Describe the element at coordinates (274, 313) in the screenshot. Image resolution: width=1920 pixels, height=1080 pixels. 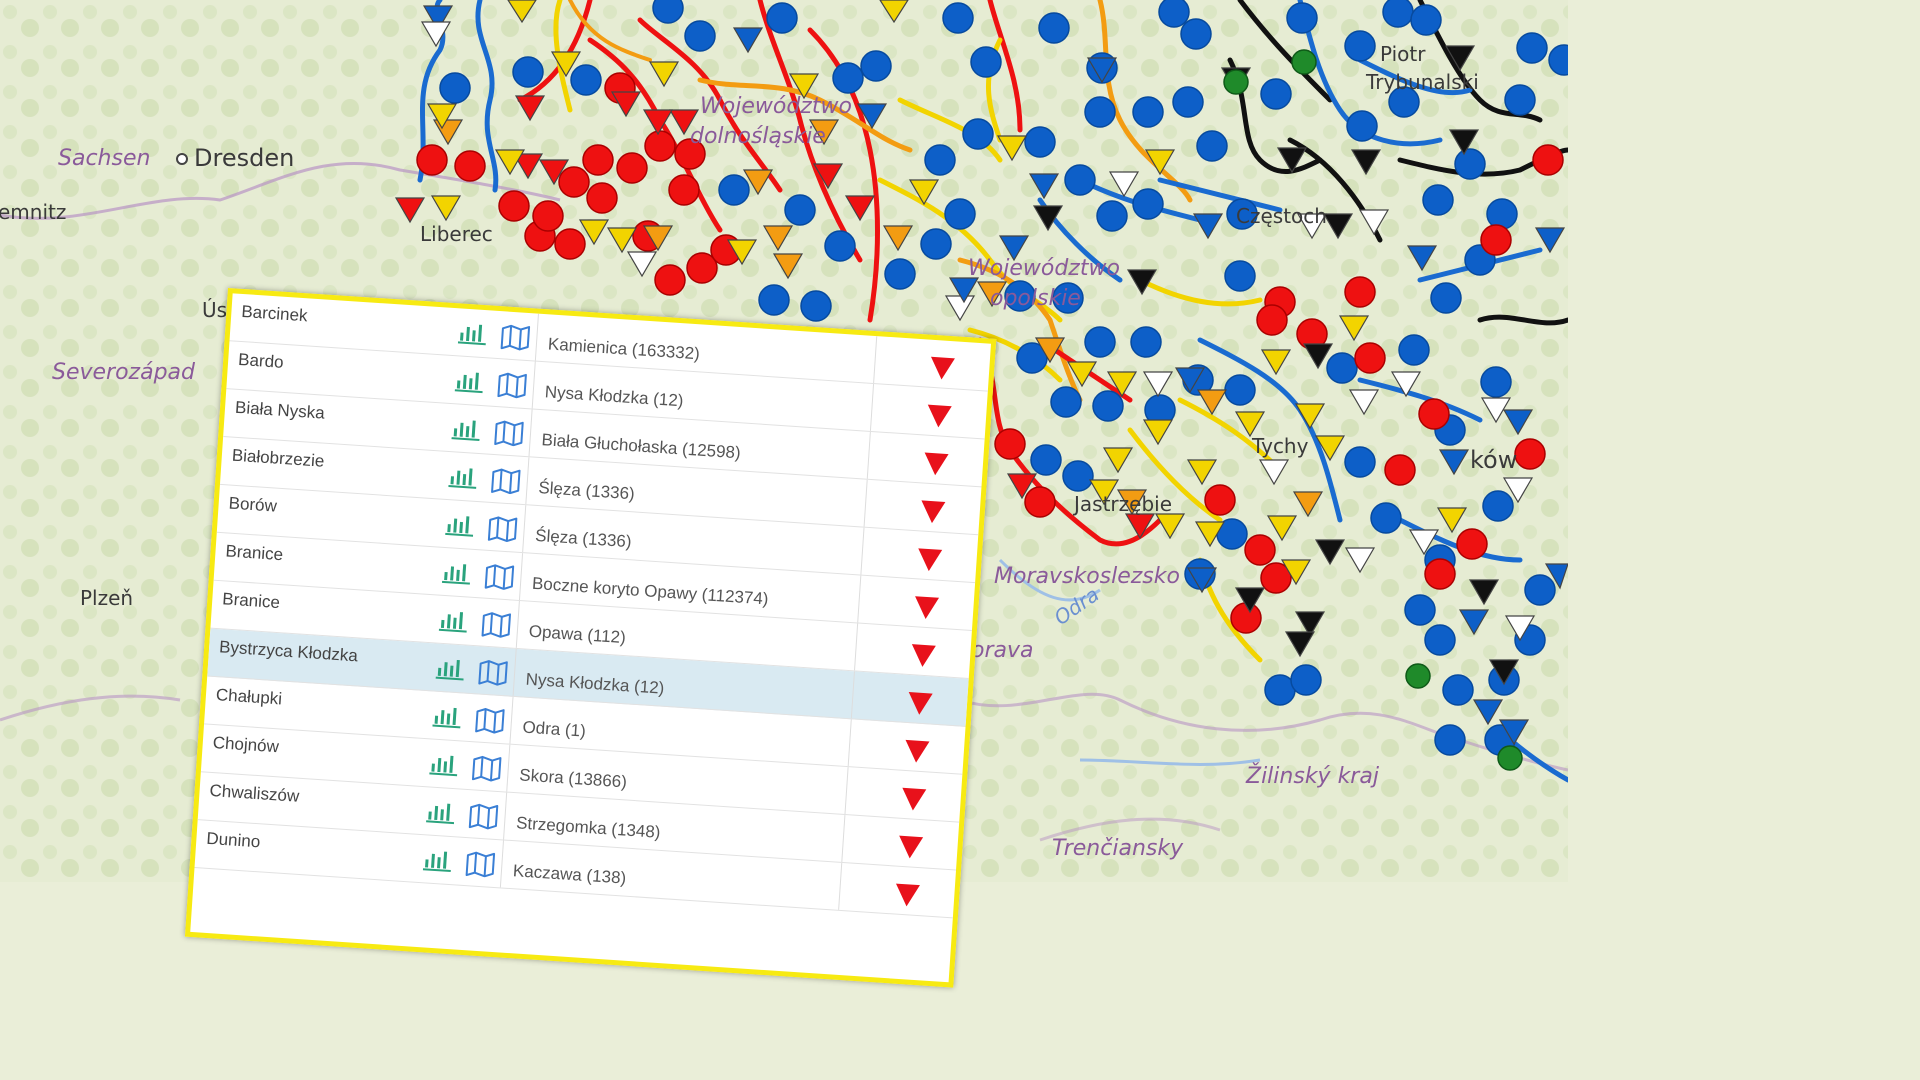
I see `station-name: Barcinek` at that location.